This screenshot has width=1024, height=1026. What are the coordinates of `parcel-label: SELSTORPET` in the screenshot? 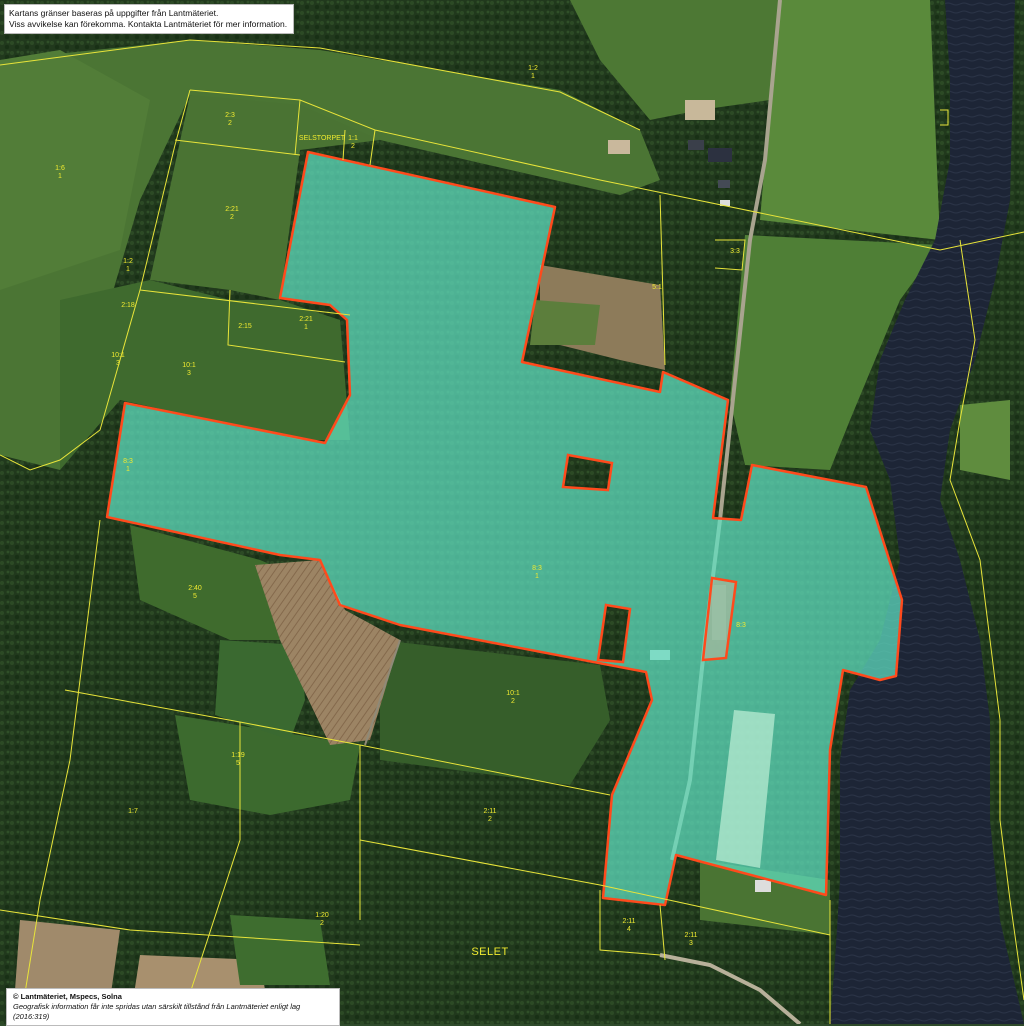 It's located at (322, 138).